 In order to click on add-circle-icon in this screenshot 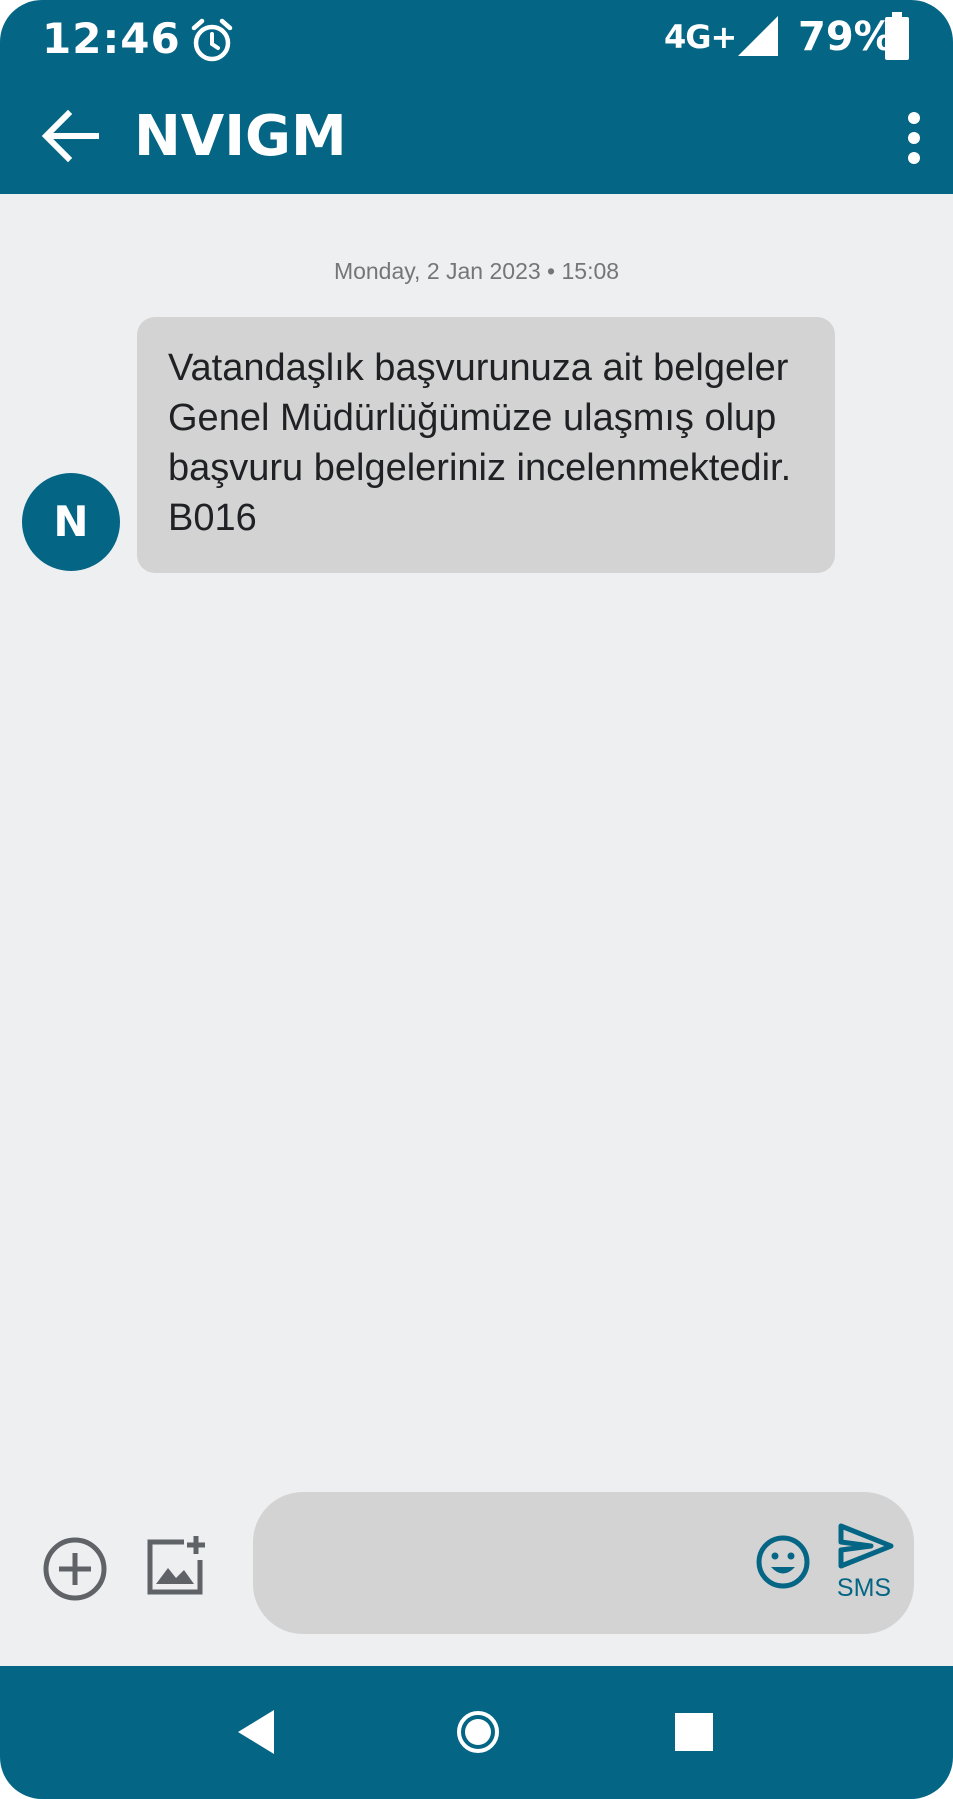, I will do `click(75, 1569)`.